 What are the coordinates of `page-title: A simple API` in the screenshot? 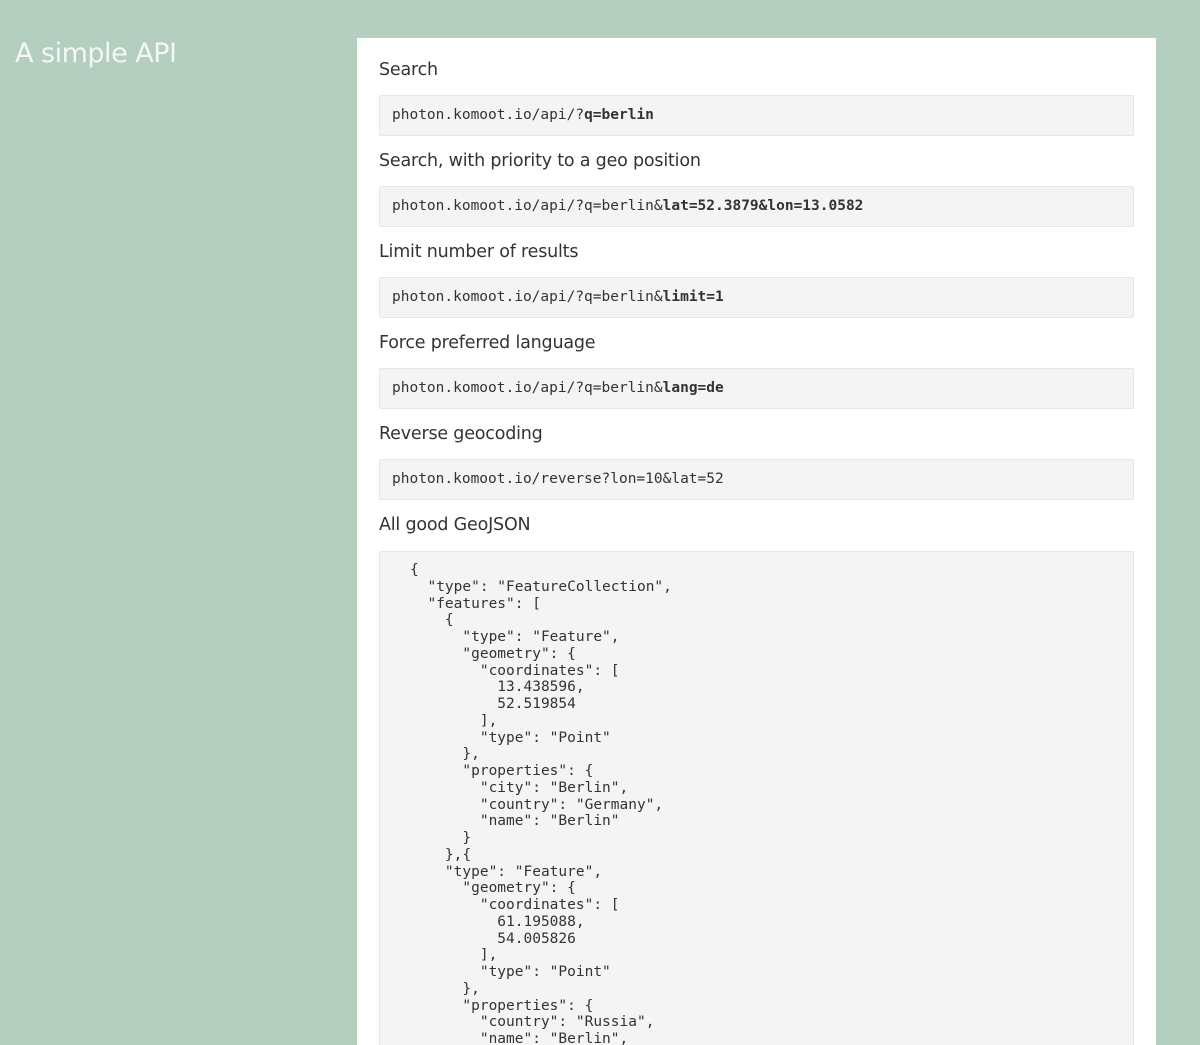 It's located at (96, 53).